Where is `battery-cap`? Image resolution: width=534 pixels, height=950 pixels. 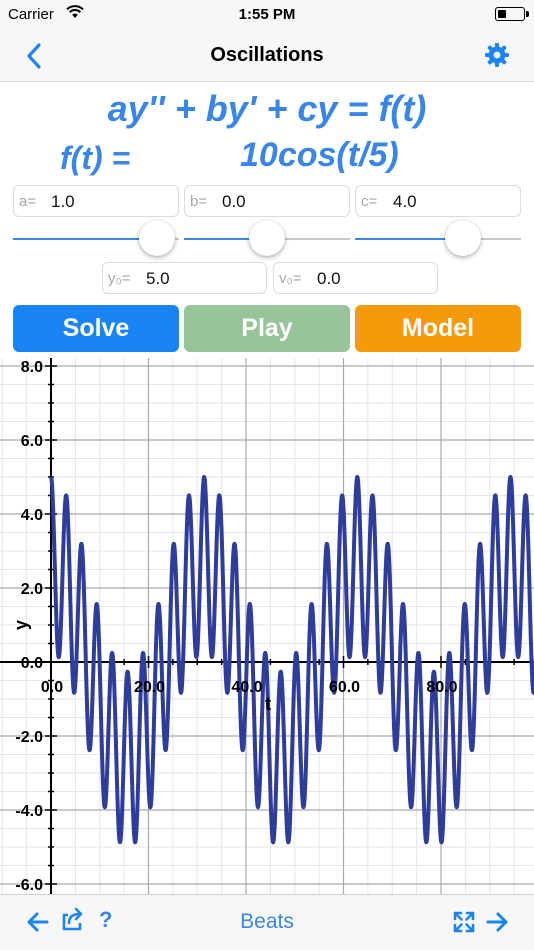
battery-cap is located at coordinates (527, 14).